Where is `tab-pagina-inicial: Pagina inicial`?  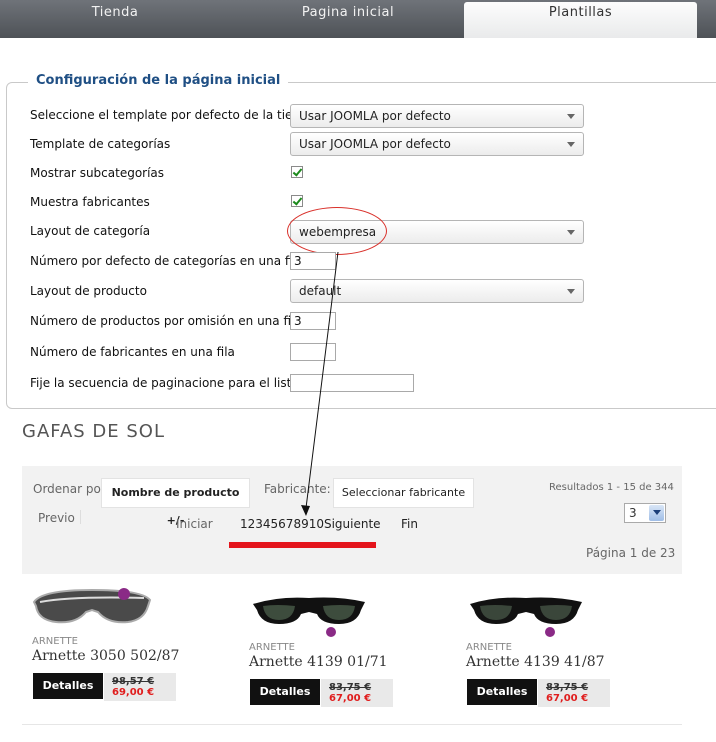
tab-pagina-inicial: Pagina inicial is located at coordinates (348, 19).